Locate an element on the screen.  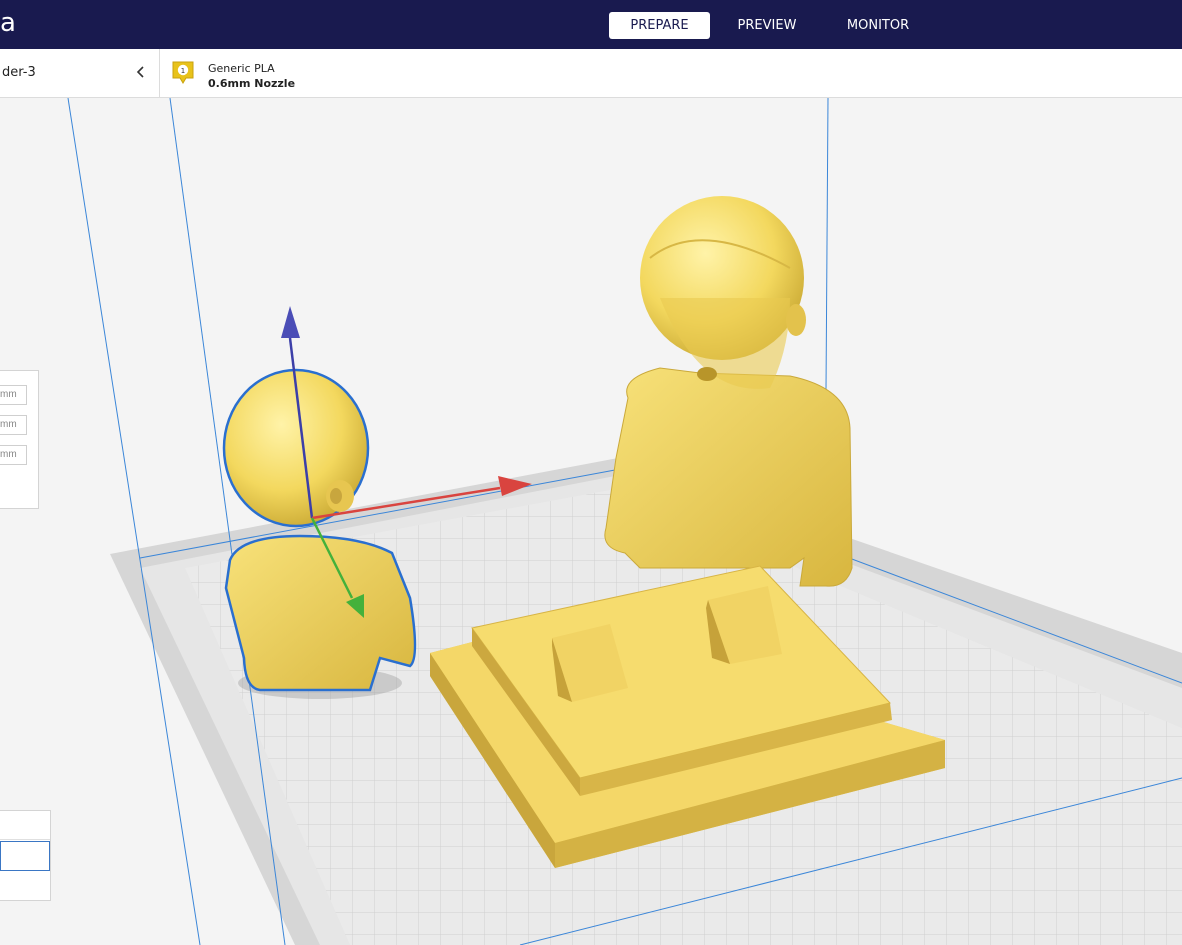
model-large-bust is located at coordinates (728, 391).